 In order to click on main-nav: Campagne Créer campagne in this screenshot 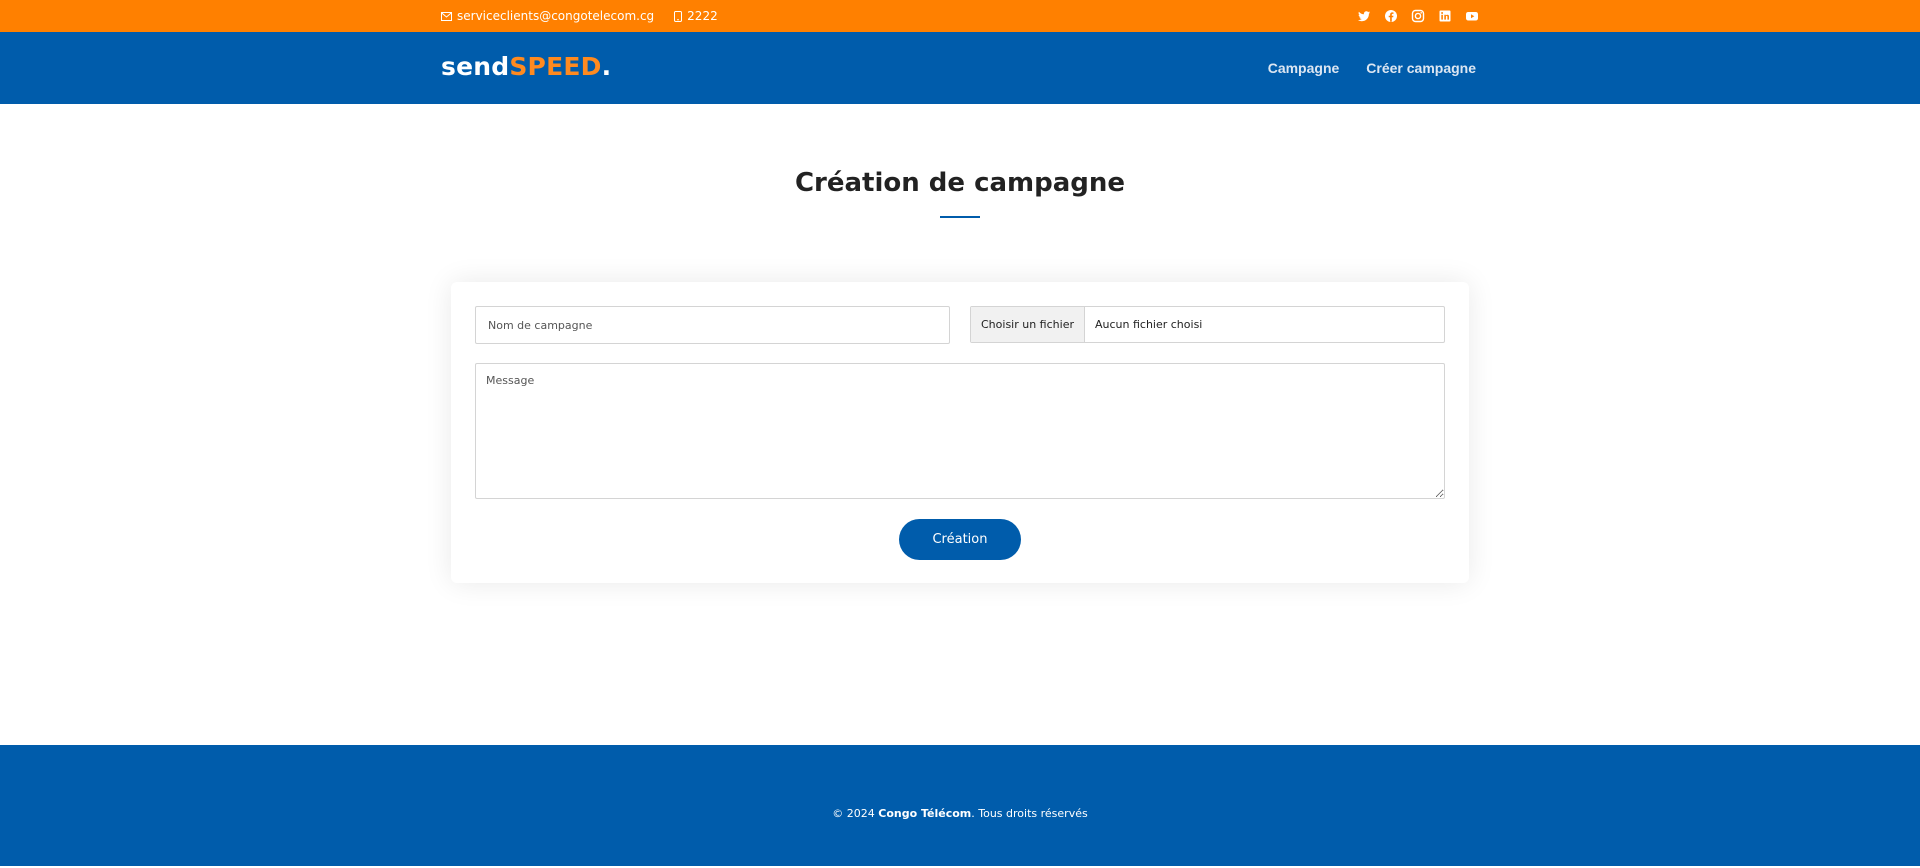, I will do `click(1372, 68)`.